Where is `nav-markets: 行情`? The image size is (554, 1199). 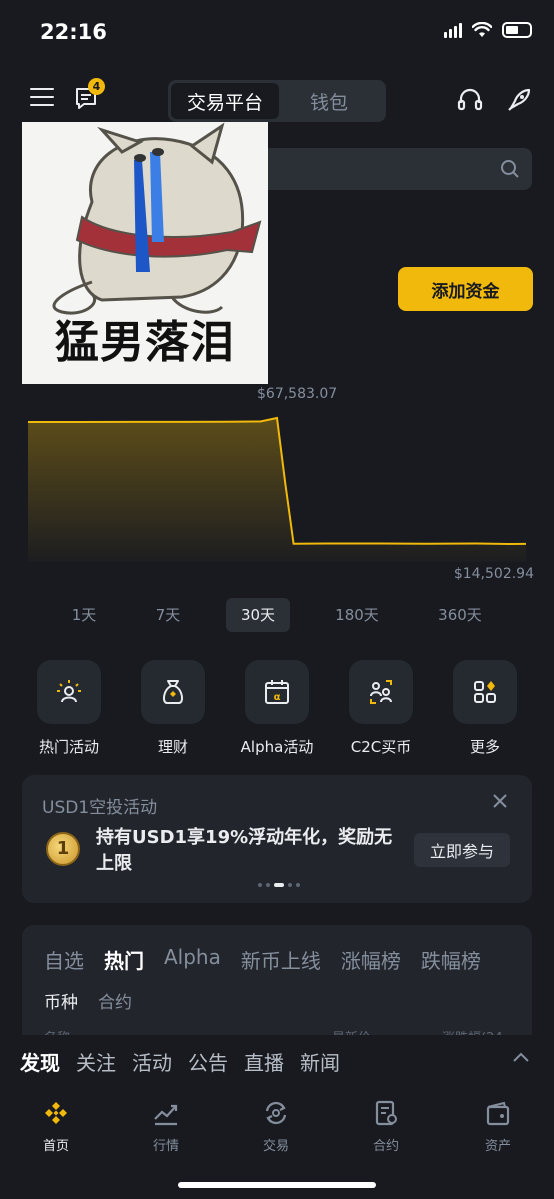 nav-markets: 行情 is located at coordinates (166, 1126).